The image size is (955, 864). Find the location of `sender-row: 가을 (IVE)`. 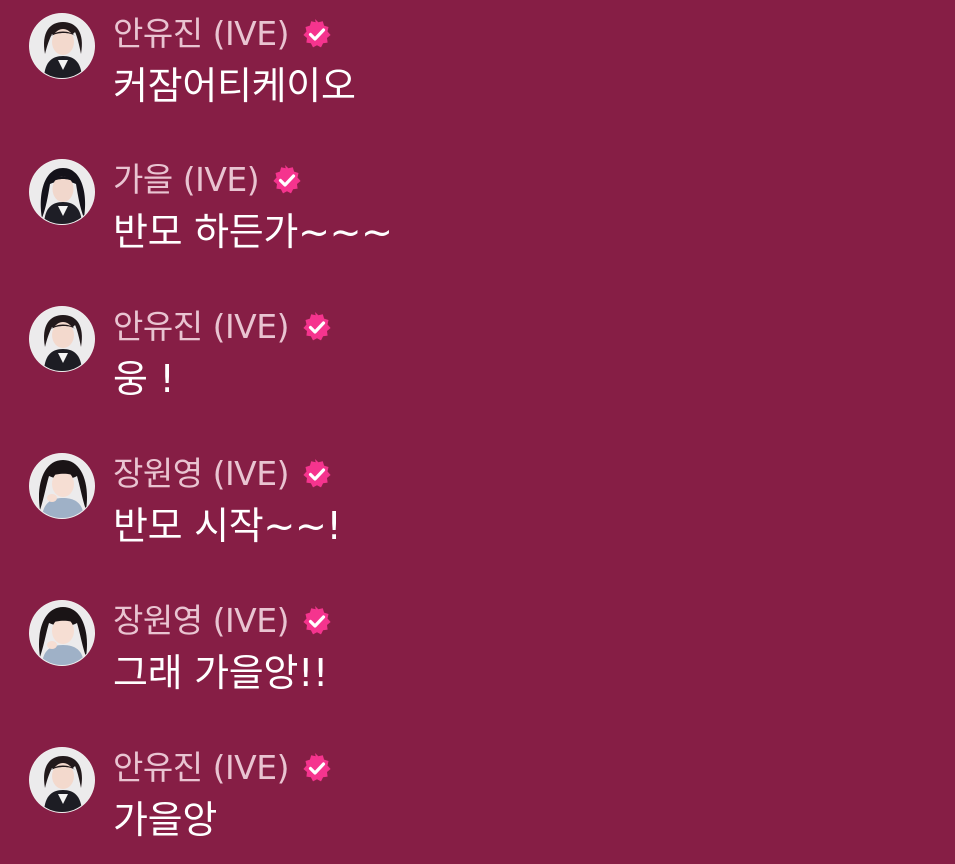

sender-row: 가을 (IVE) is located at coordinates (208, 180).